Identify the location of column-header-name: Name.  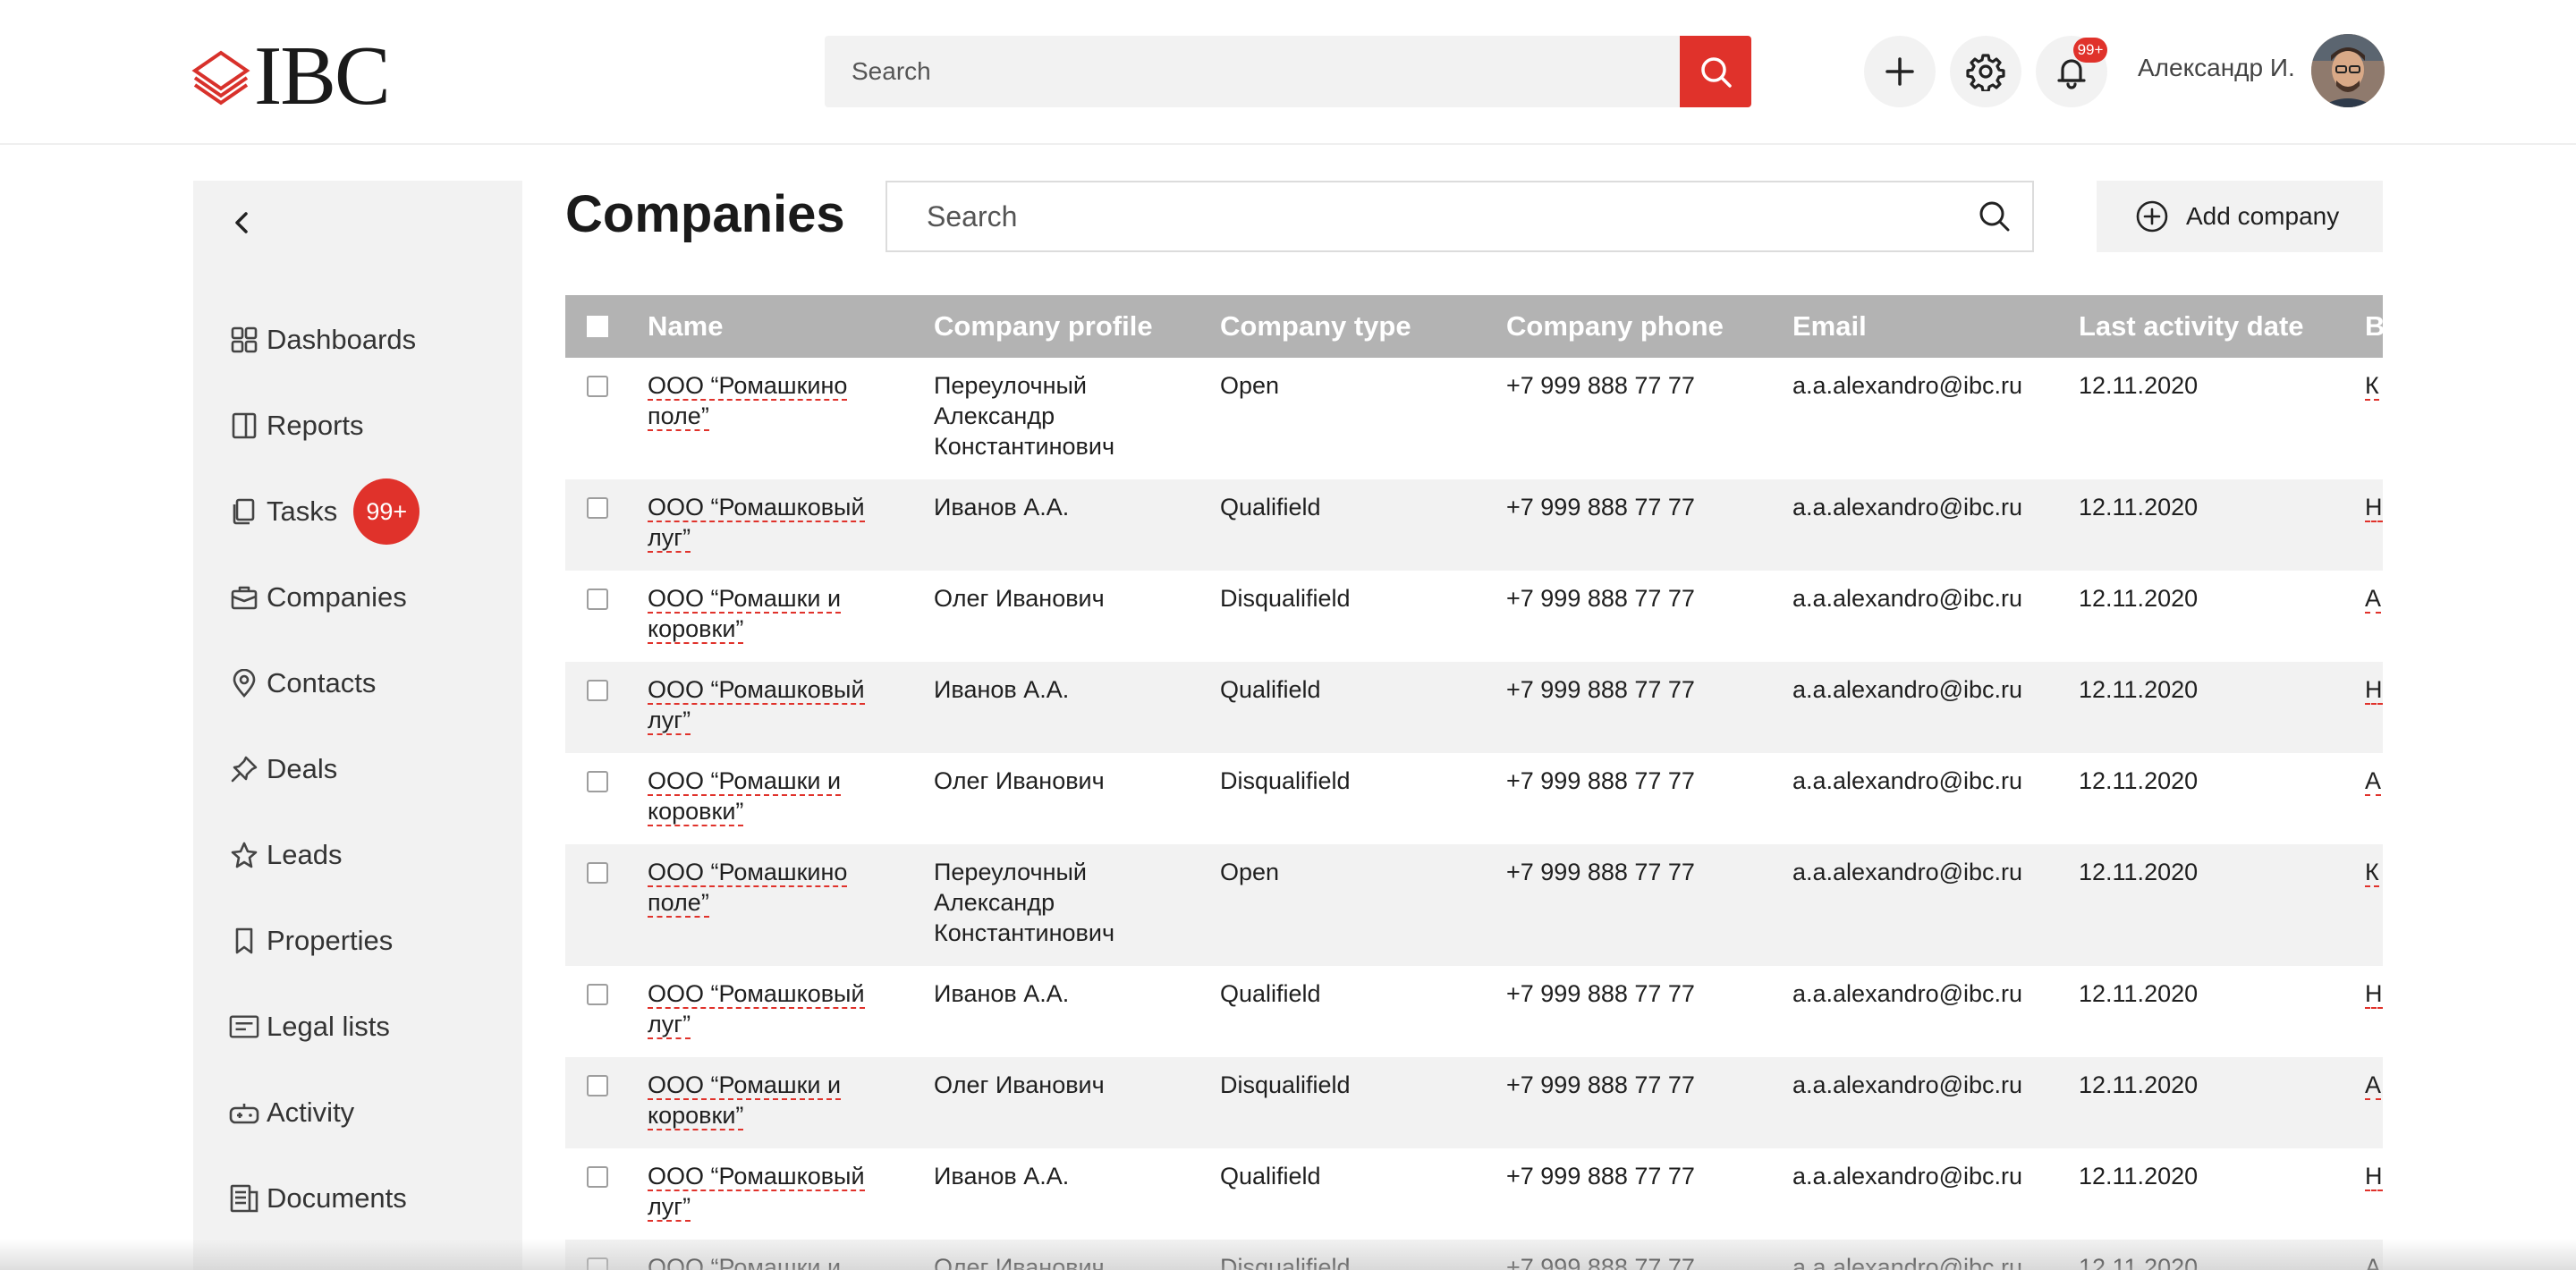
(791, 326).